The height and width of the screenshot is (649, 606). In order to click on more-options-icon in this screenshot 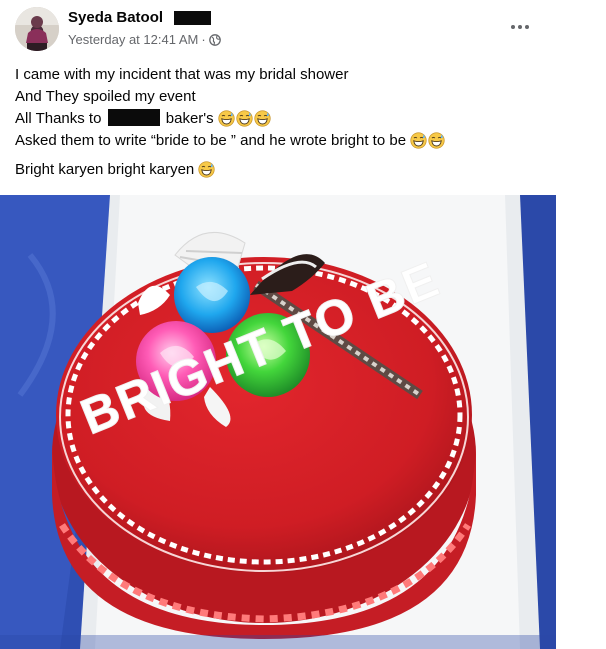, I will do `click(520, 27)`.